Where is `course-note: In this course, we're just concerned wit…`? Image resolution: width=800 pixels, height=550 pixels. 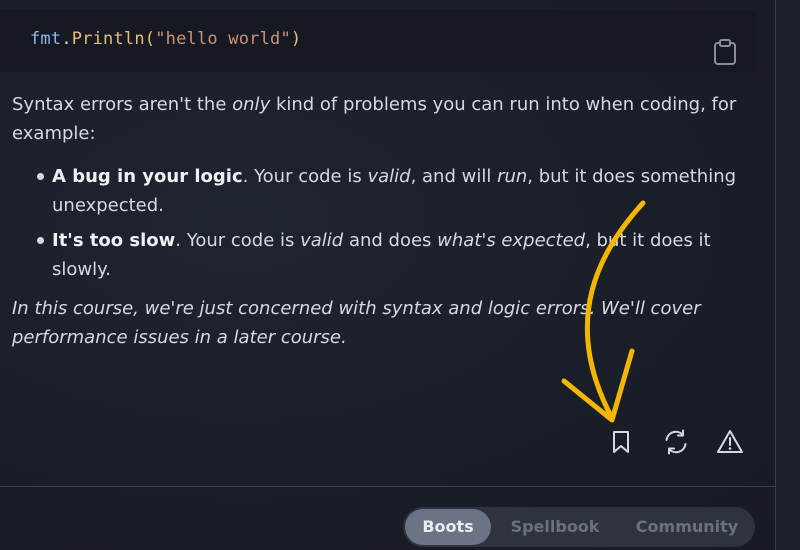
course-note: In this course, we're just concerned wit… is located at coordinates (387, 323).